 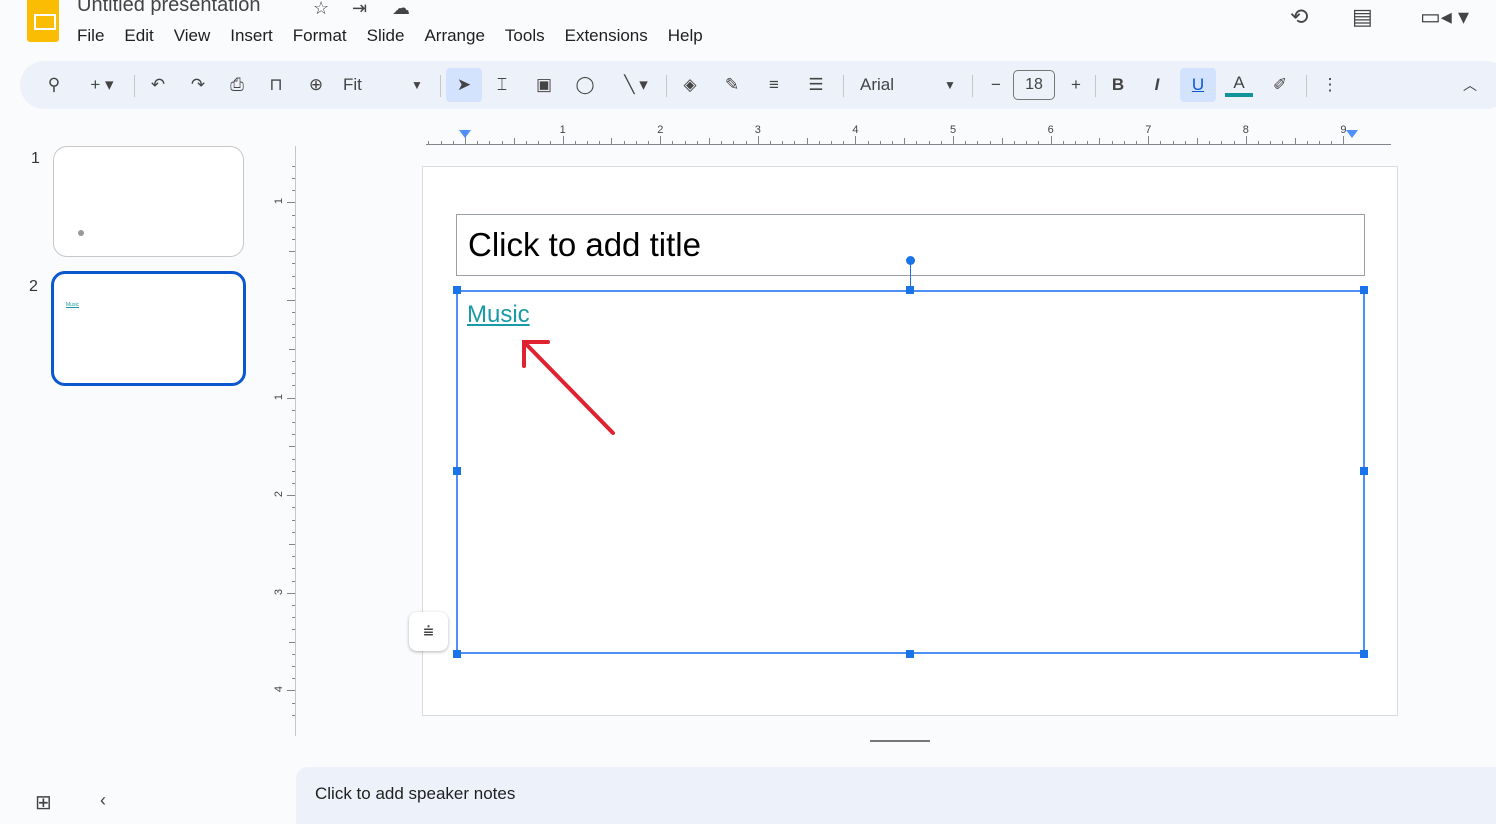 What do you see at coordinates (237, 85) in the screenshot?
I see `print-icon: ⎙` at bounding box center [237, 85].